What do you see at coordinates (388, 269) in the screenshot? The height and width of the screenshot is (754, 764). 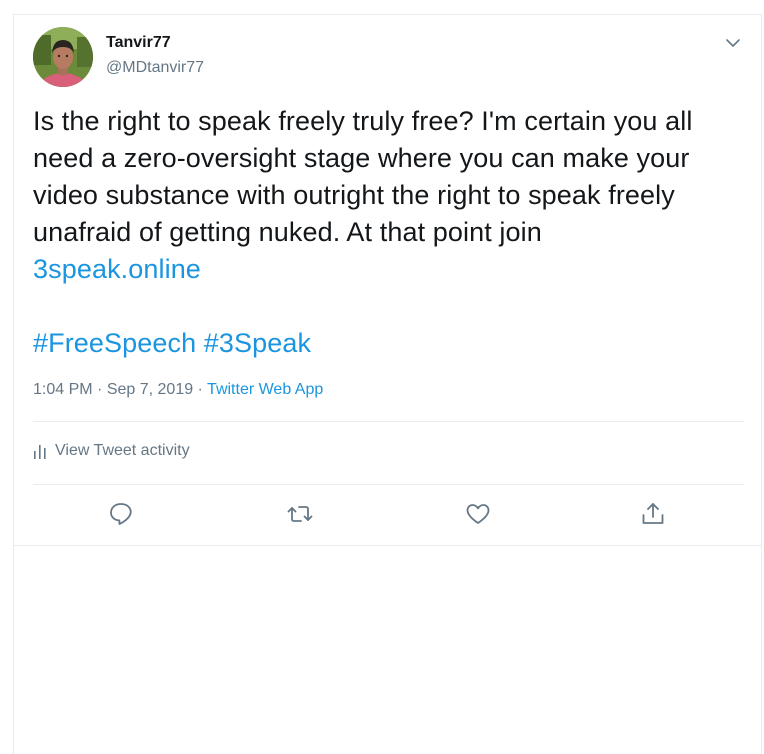 I see `tweet-link: 3speak.online` at bounding box center [388, 269].